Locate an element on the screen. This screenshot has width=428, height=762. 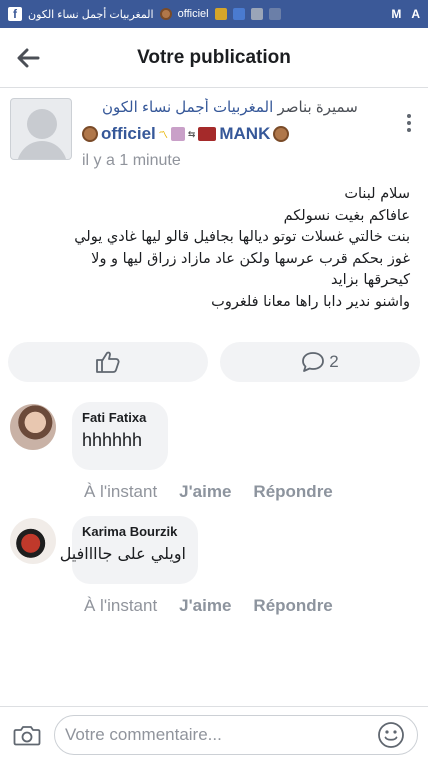
smiley-icon is located at coordinates (391, 735).